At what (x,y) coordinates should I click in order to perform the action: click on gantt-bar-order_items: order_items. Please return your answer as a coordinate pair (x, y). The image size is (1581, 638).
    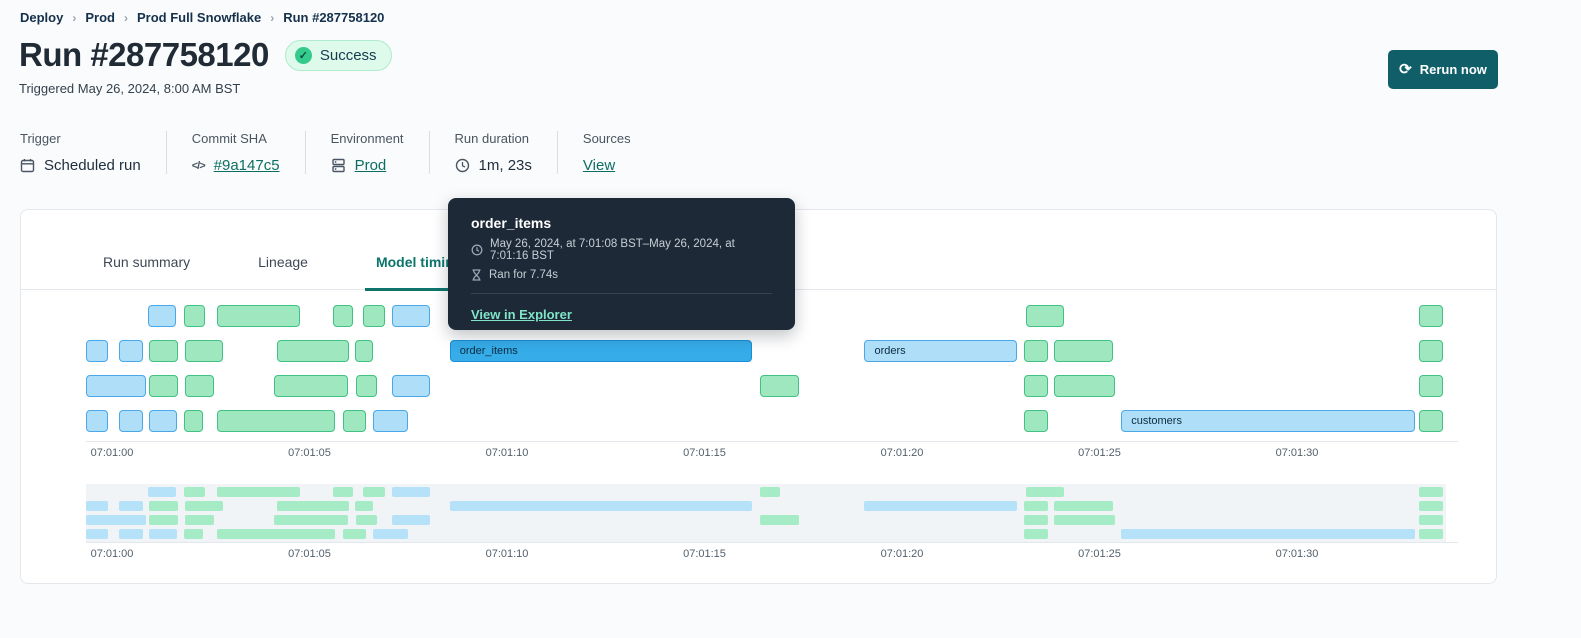
    Looking at the image, I should click on (600, 351).